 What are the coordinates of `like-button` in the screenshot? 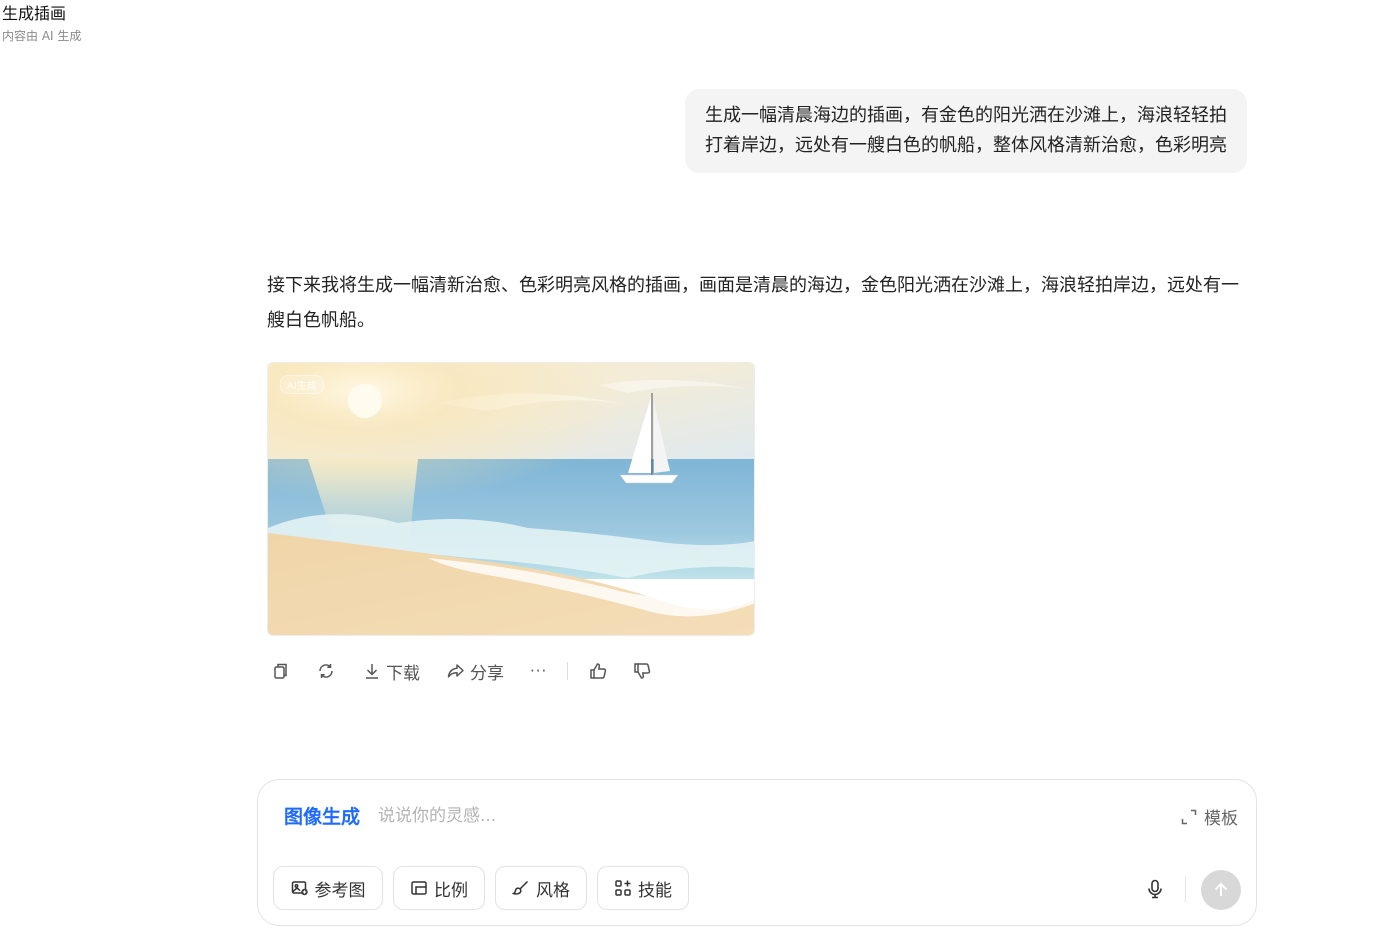 It's located at (600, 671).